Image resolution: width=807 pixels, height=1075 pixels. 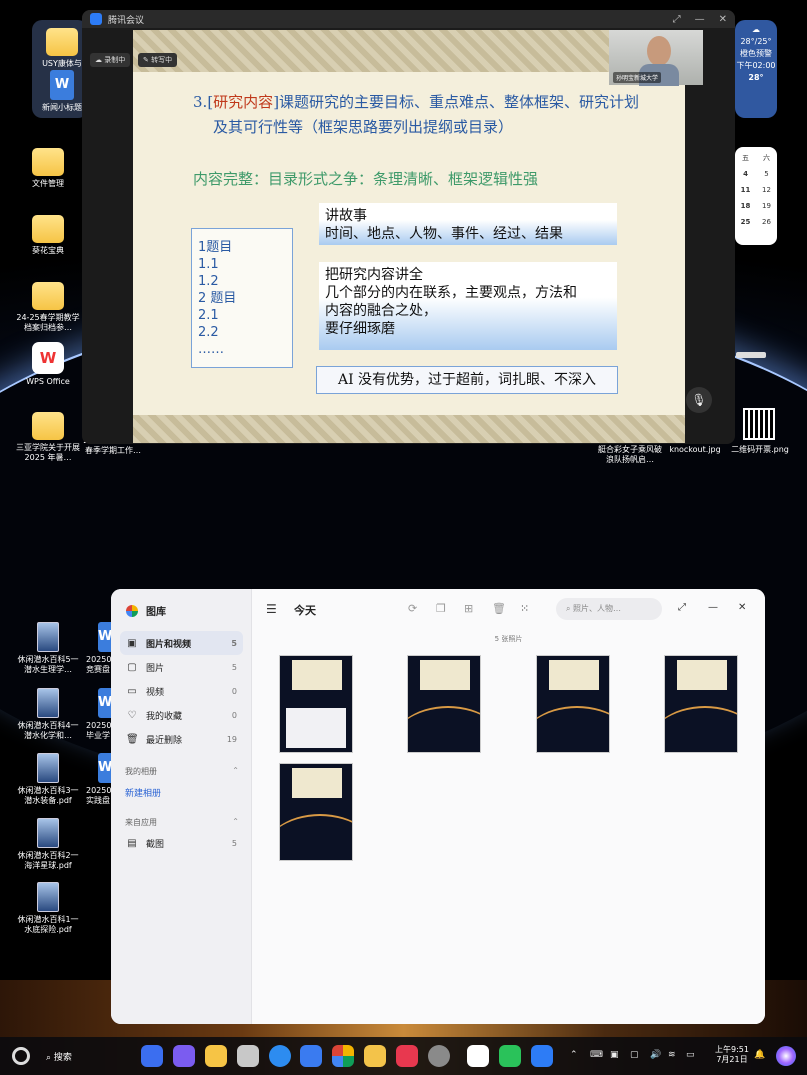 I want to click on participant-video: 孙明宝新城大学, so click(x=656, y=58).